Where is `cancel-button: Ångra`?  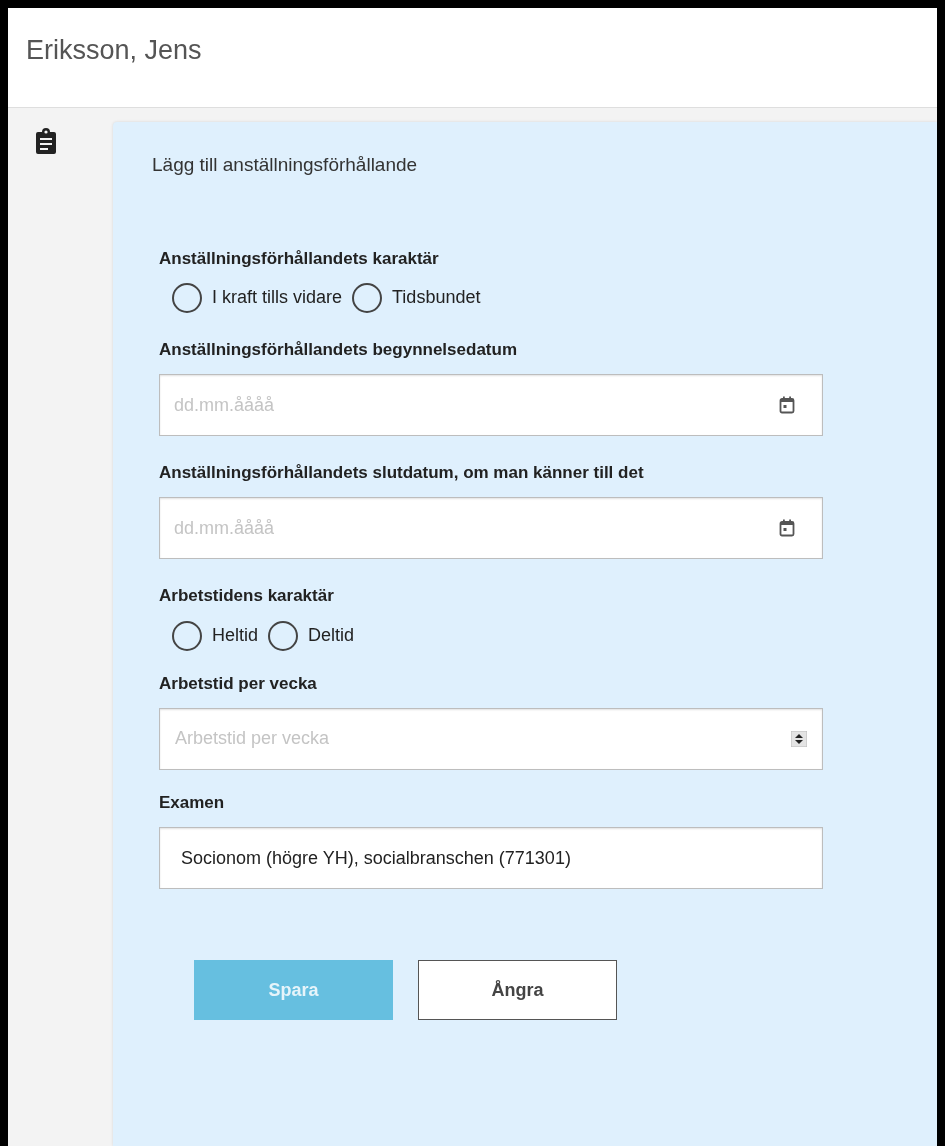
cancel-button: Ångra is located at coordinates (517, 990).